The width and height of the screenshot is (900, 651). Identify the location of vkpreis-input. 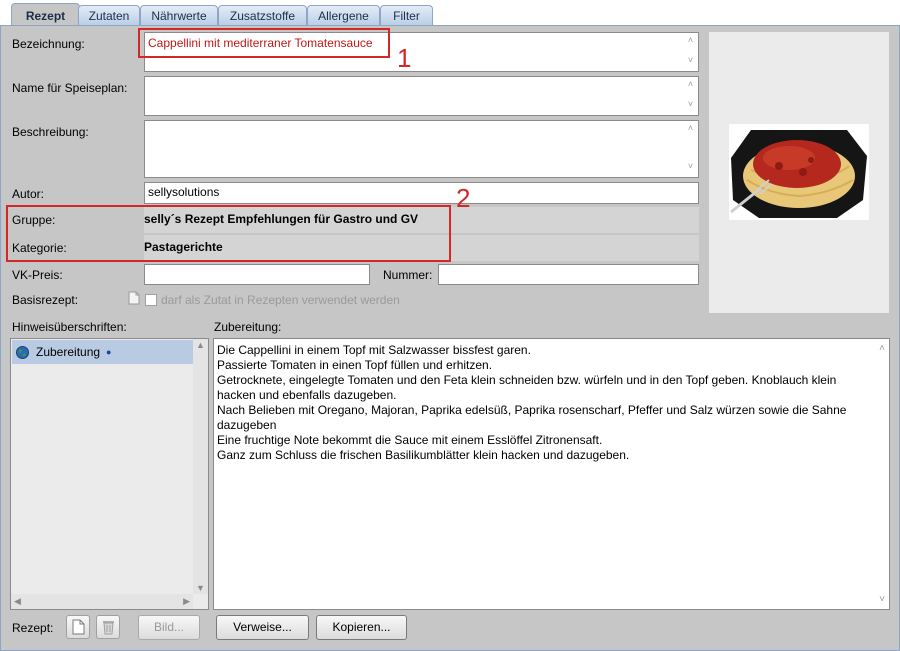
(257, 274).